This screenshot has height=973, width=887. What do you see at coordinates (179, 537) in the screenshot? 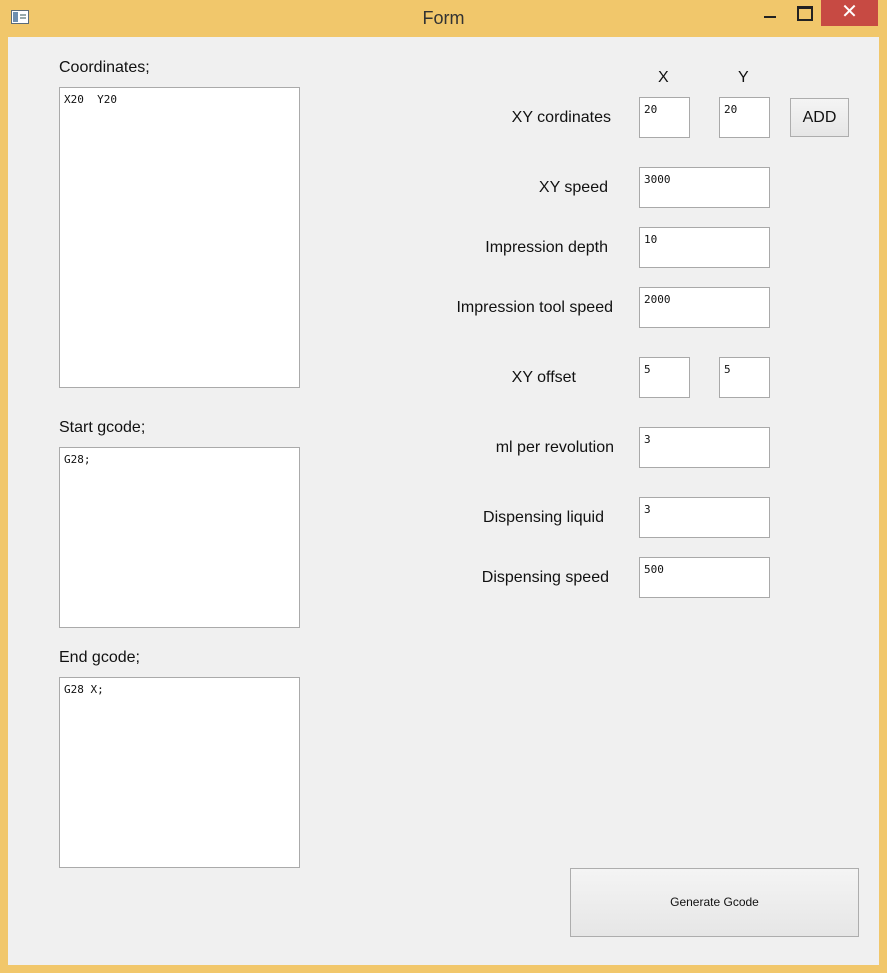
I see `start-gcode-textarea: G28;` at bounding box center [179, 537].